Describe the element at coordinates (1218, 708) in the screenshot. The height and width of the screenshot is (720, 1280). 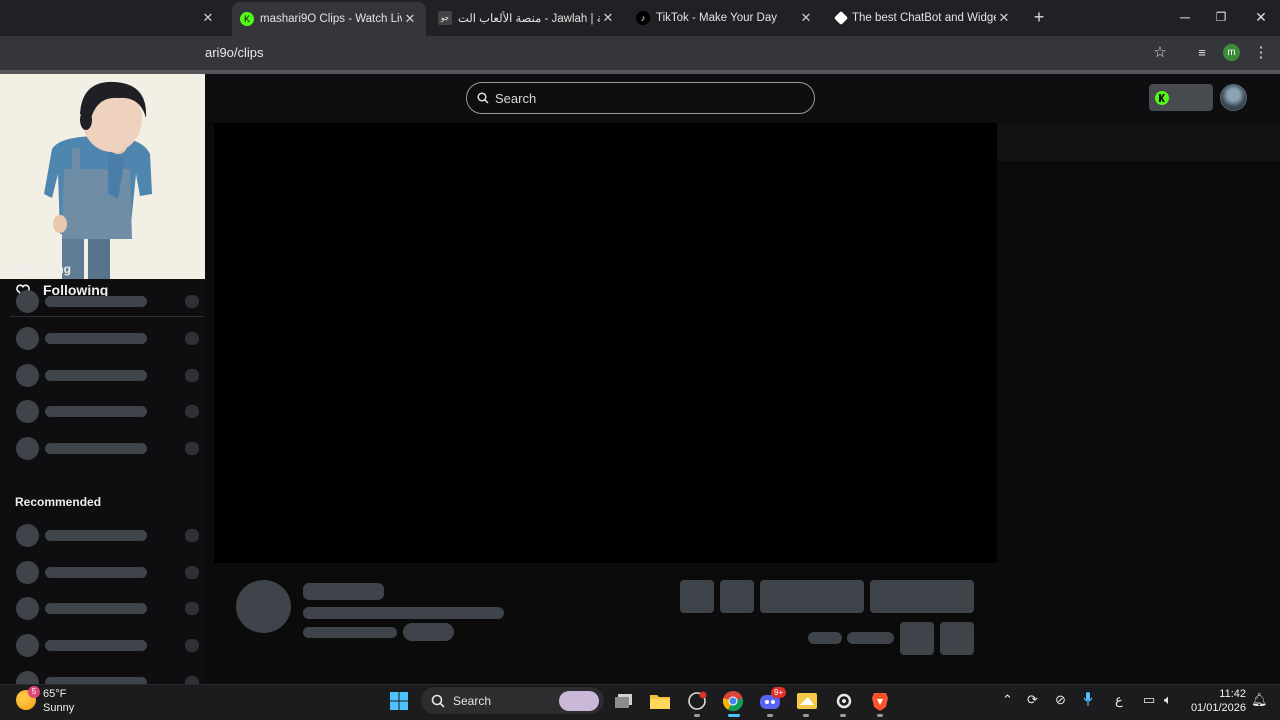
I see `clock-date: 01/01/2026` at that location.